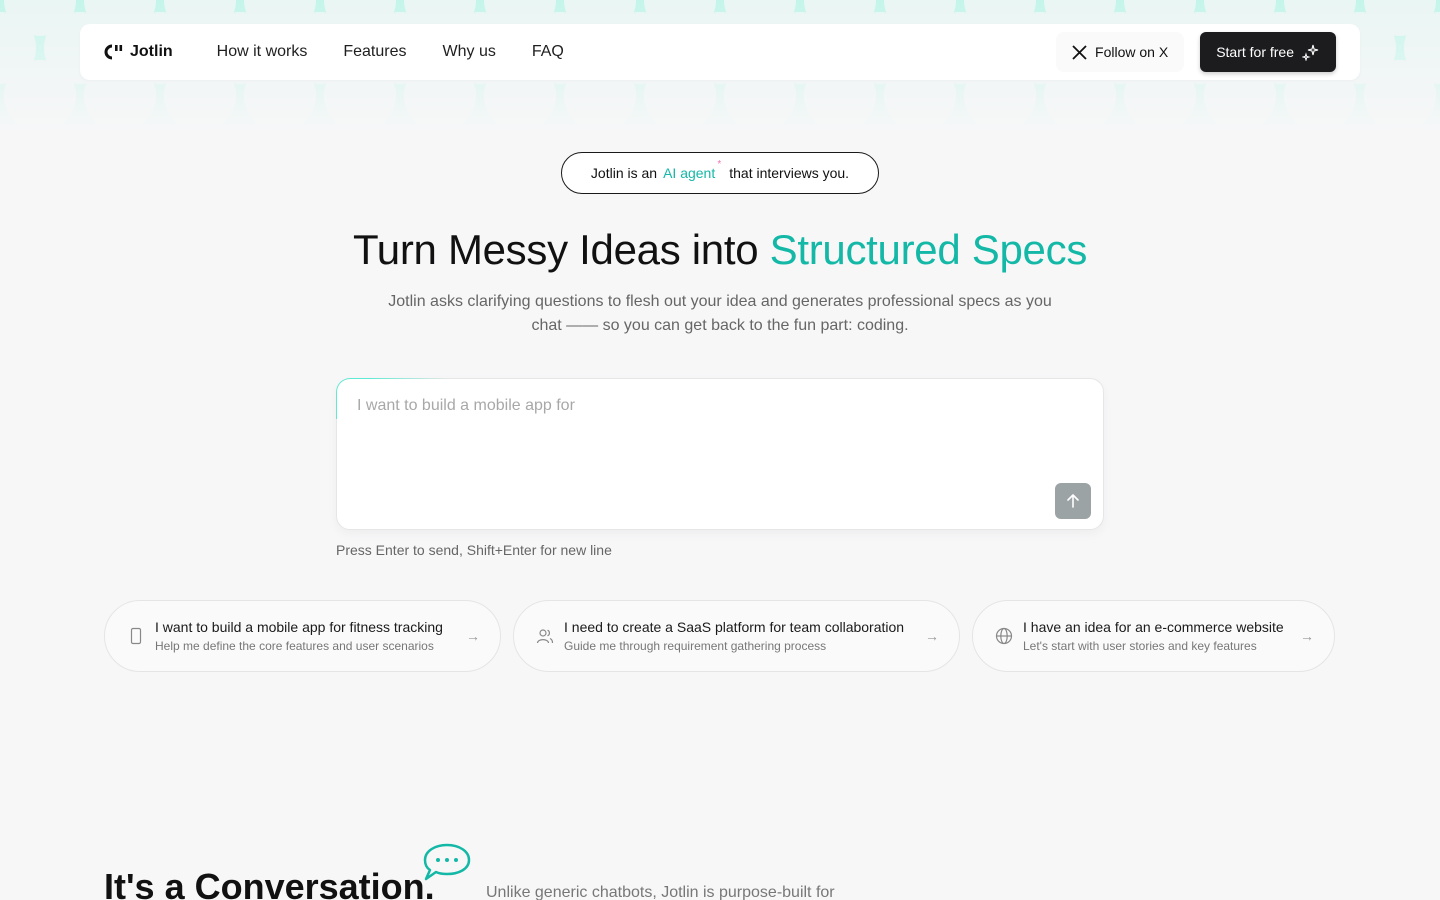 Image resolution: width=1440 pixels, height=900 pixels. I want to click on pill-prefix: Jotlin is an, so click(624, 173).